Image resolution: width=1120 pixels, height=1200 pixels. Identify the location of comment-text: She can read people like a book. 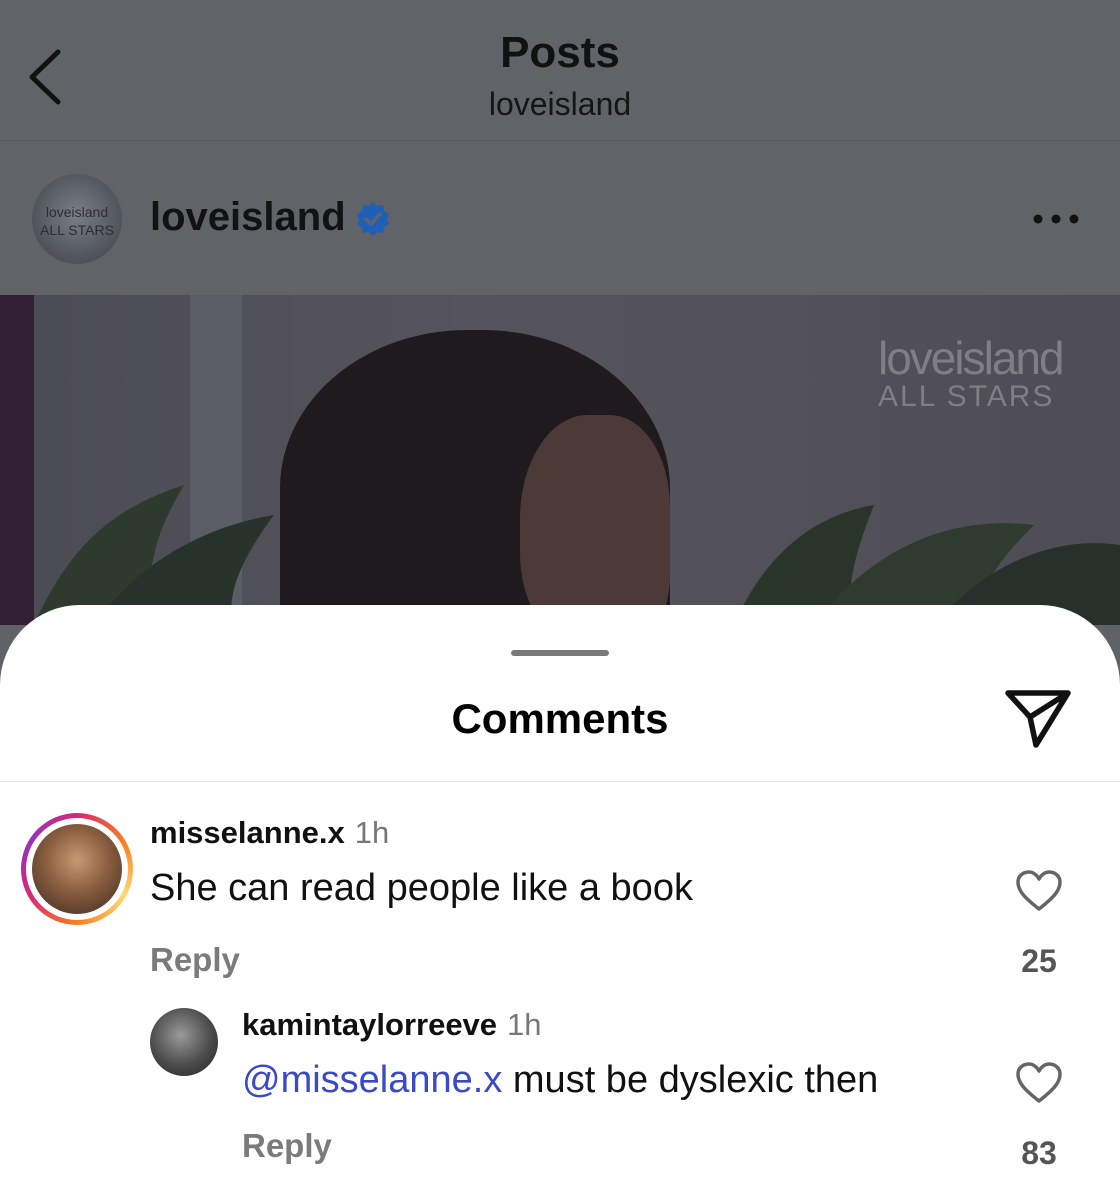
(421, 888).